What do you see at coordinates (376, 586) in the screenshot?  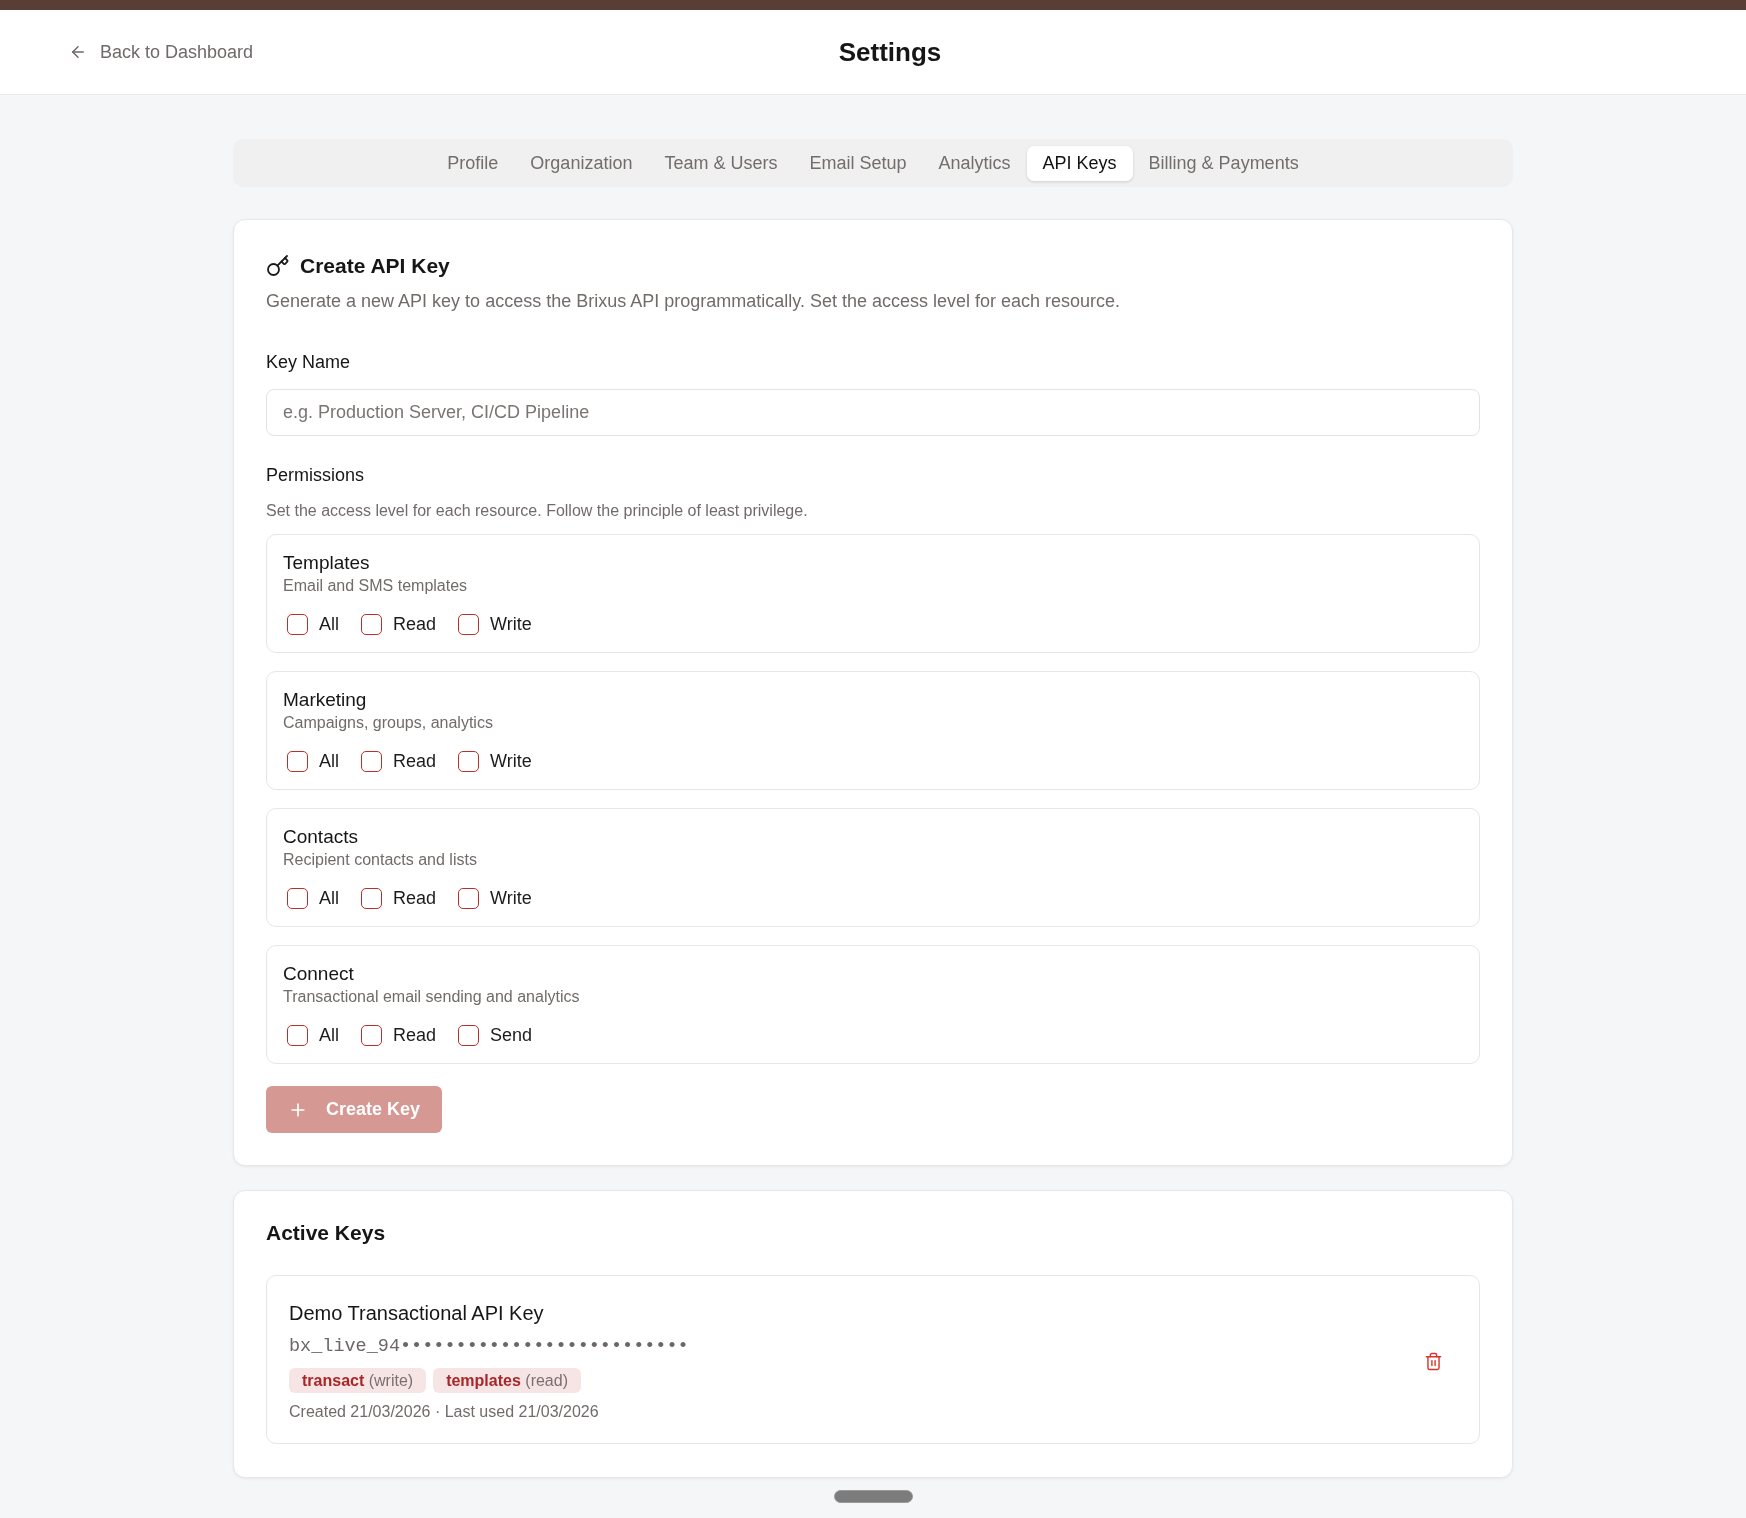 I see `resource-description: Email and SMS templates` at bounding box center [376, 586].